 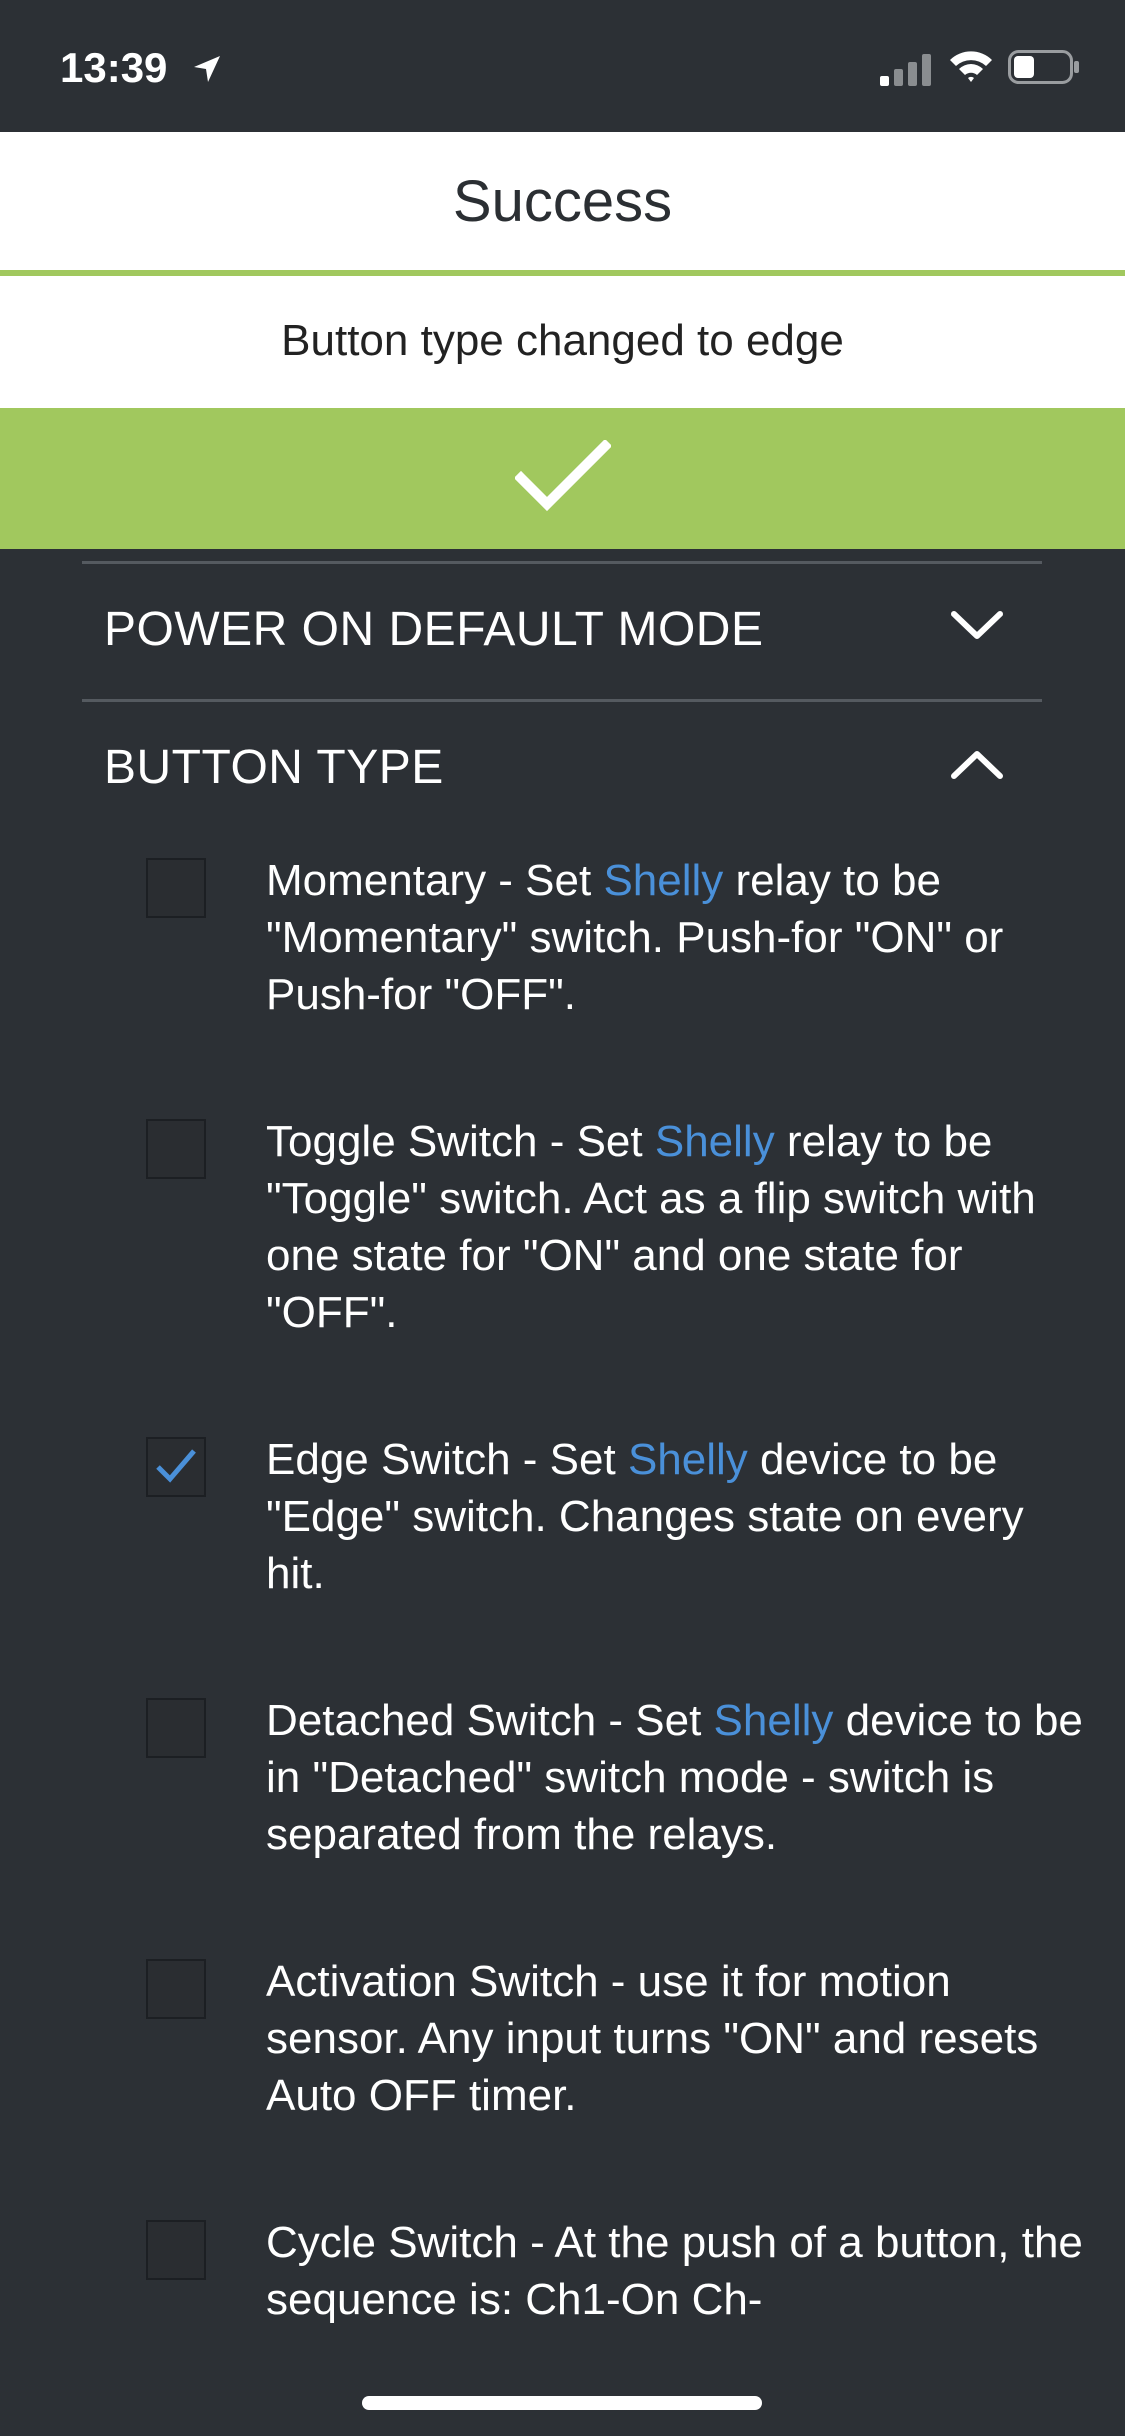 What do you see at coordinates (435, 880) in the screenshot?
I see `option-label: Momentary - Set` at bounding box center [435, 880].